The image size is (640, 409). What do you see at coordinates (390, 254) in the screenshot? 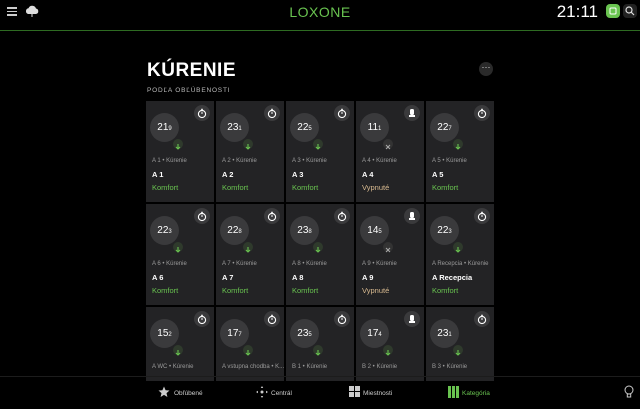
I see `room-tile: 145 A 9 • Kúrenie A 9 Vypnuté` at bounding box center [390, 254].